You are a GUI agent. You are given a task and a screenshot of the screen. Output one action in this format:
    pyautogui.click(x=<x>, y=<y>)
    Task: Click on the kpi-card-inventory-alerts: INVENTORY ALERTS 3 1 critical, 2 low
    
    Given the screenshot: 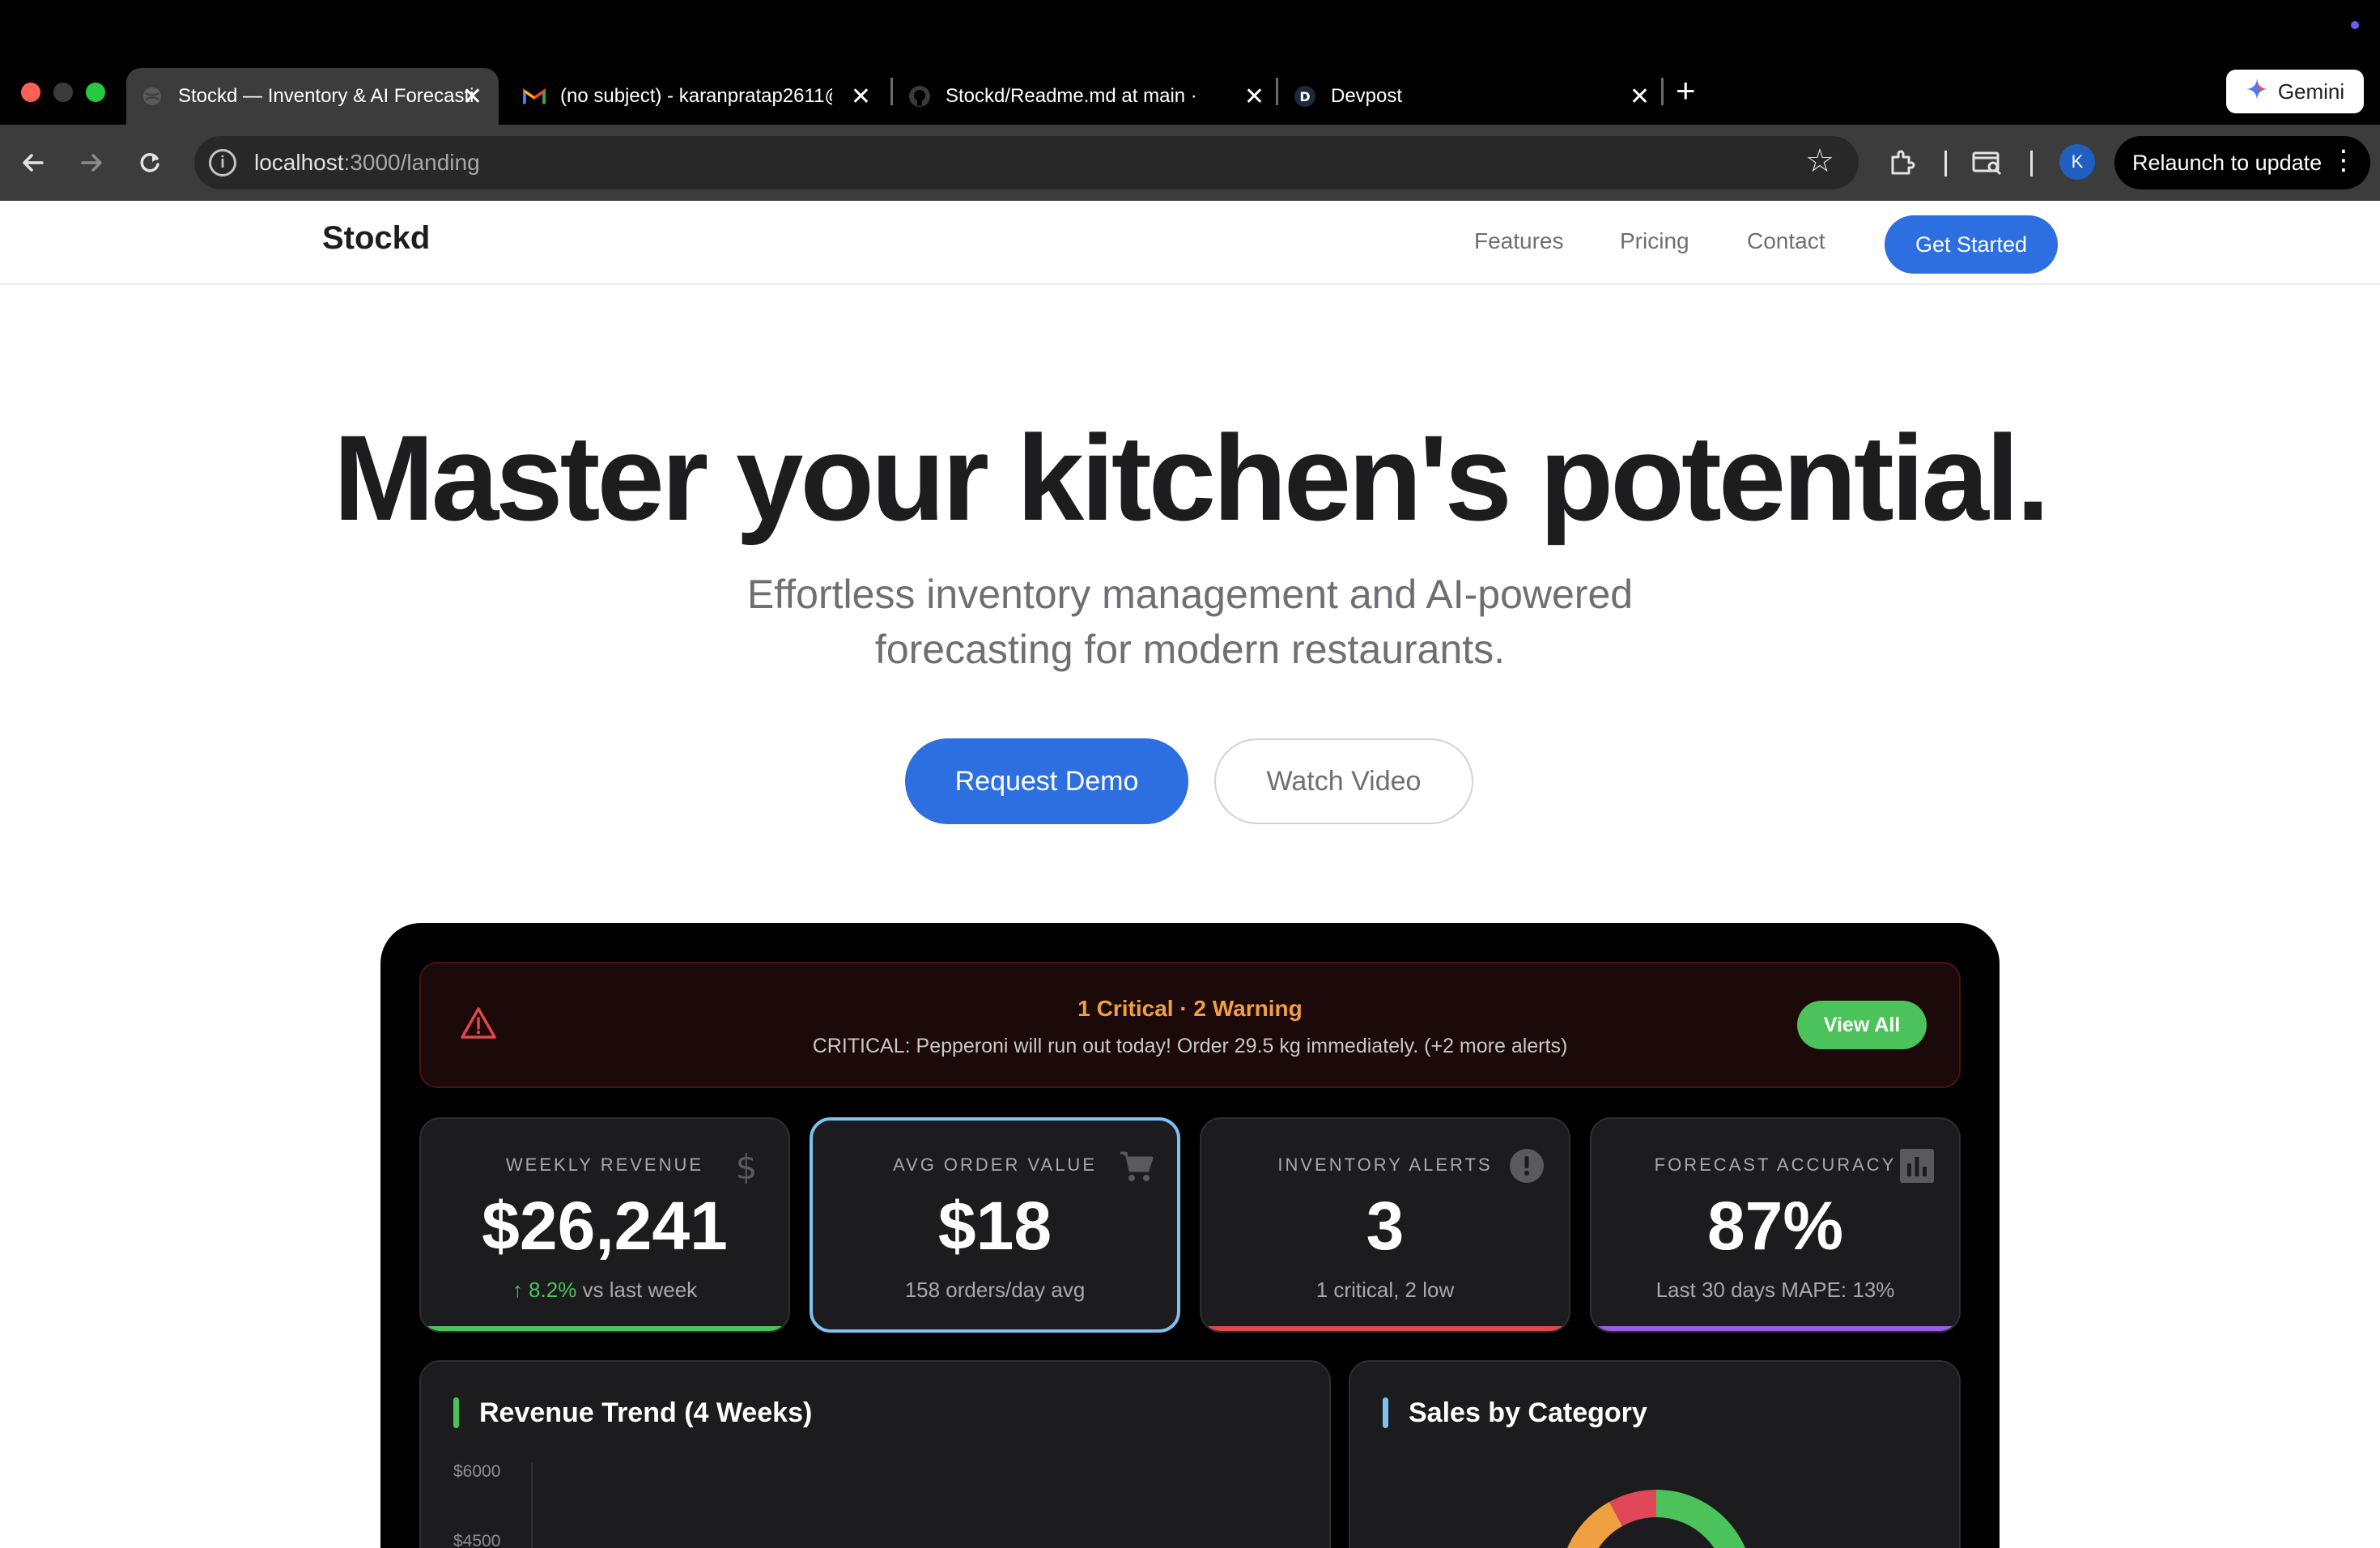 What is the action you would take?
    pyautogui.click(x=1385, y=1225)
    